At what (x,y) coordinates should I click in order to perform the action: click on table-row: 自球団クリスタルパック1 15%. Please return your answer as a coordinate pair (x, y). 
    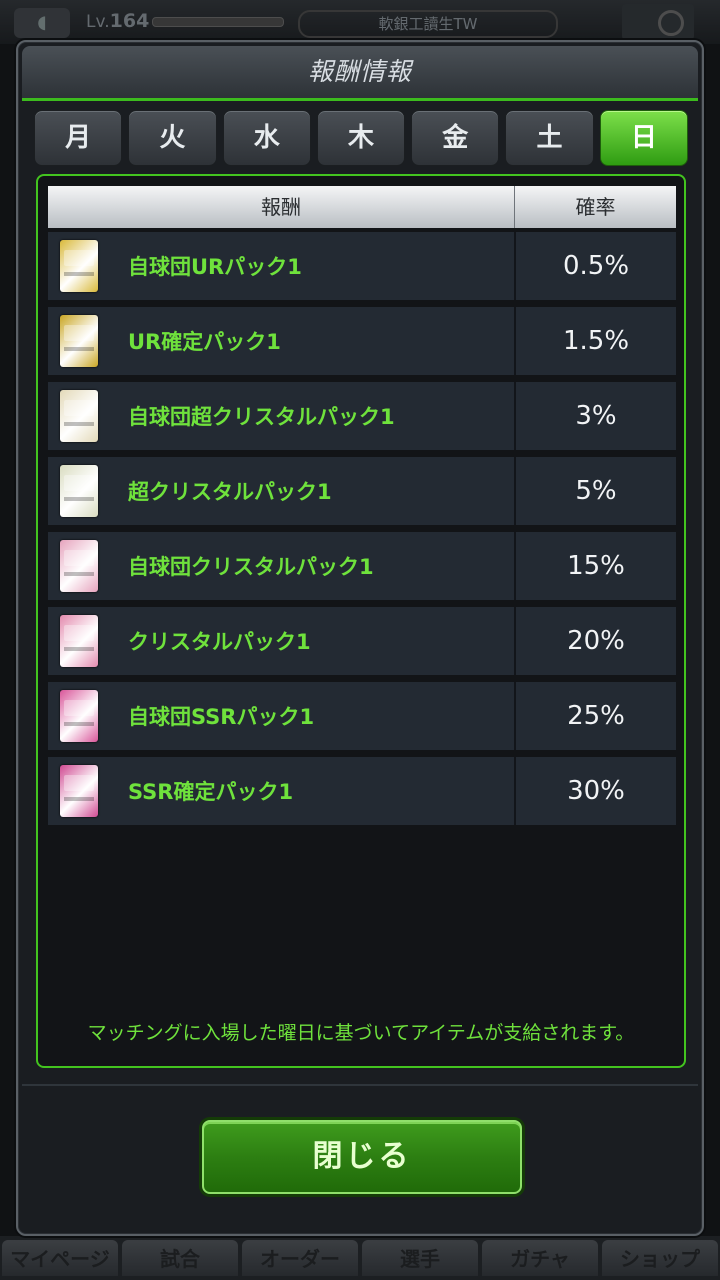
    Looking at the image, I should click on (362, 566).